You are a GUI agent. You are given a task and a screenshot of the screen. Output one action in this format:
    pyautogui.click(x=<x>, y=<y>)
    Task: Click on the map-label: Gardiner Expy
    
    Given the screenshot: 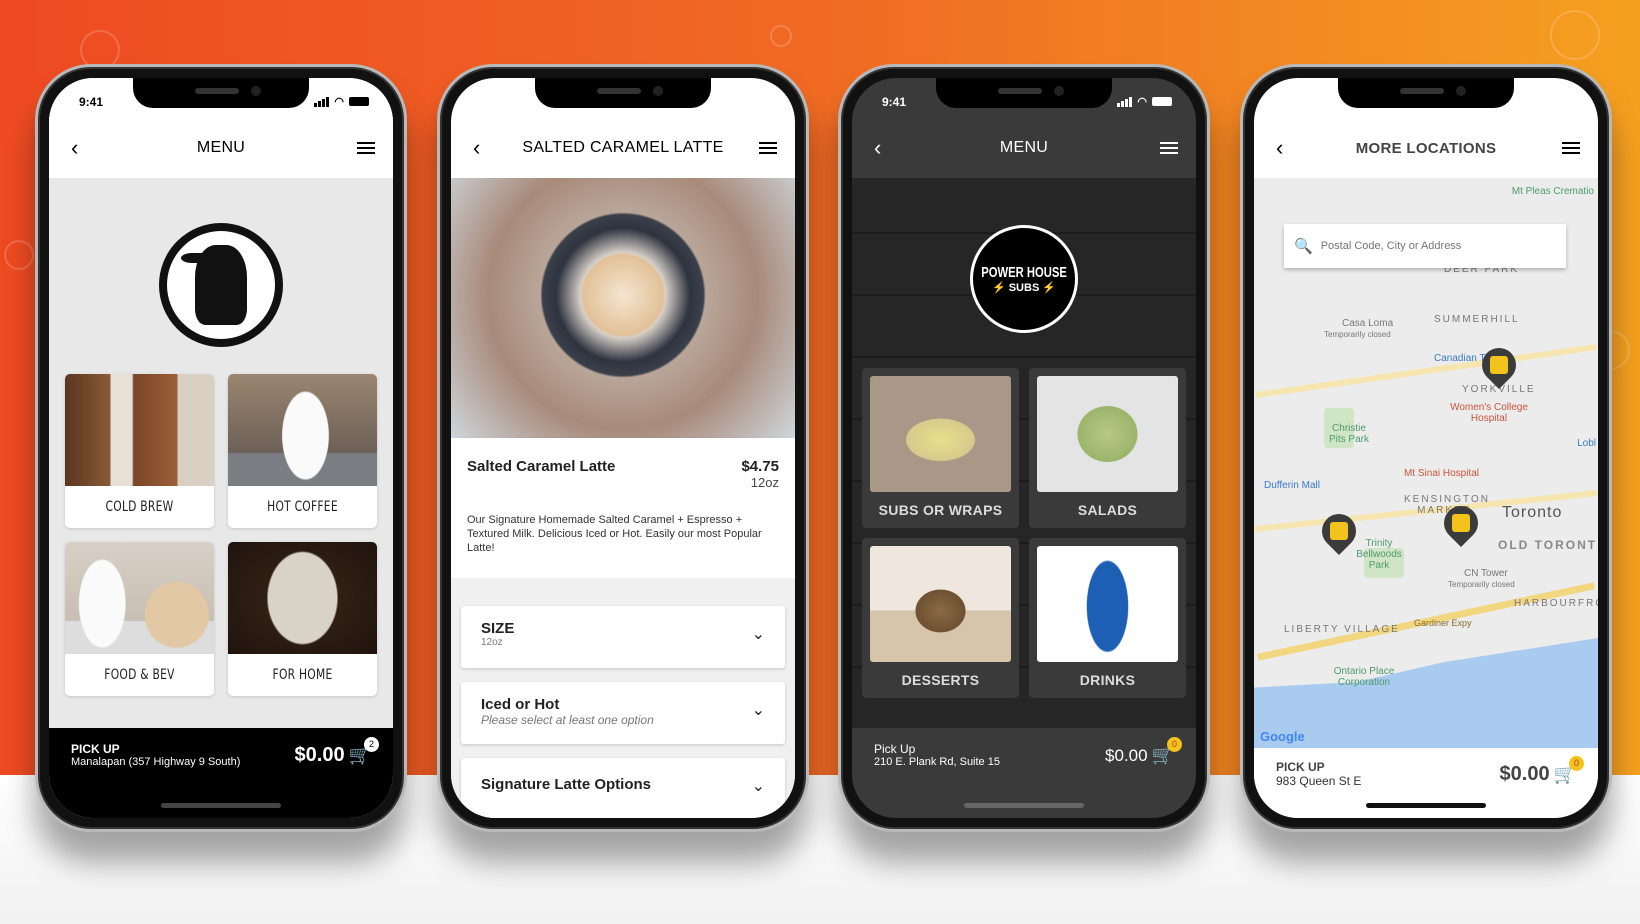 What is the action you would take?
    pyautogui.click(x=1443, y=623)
    